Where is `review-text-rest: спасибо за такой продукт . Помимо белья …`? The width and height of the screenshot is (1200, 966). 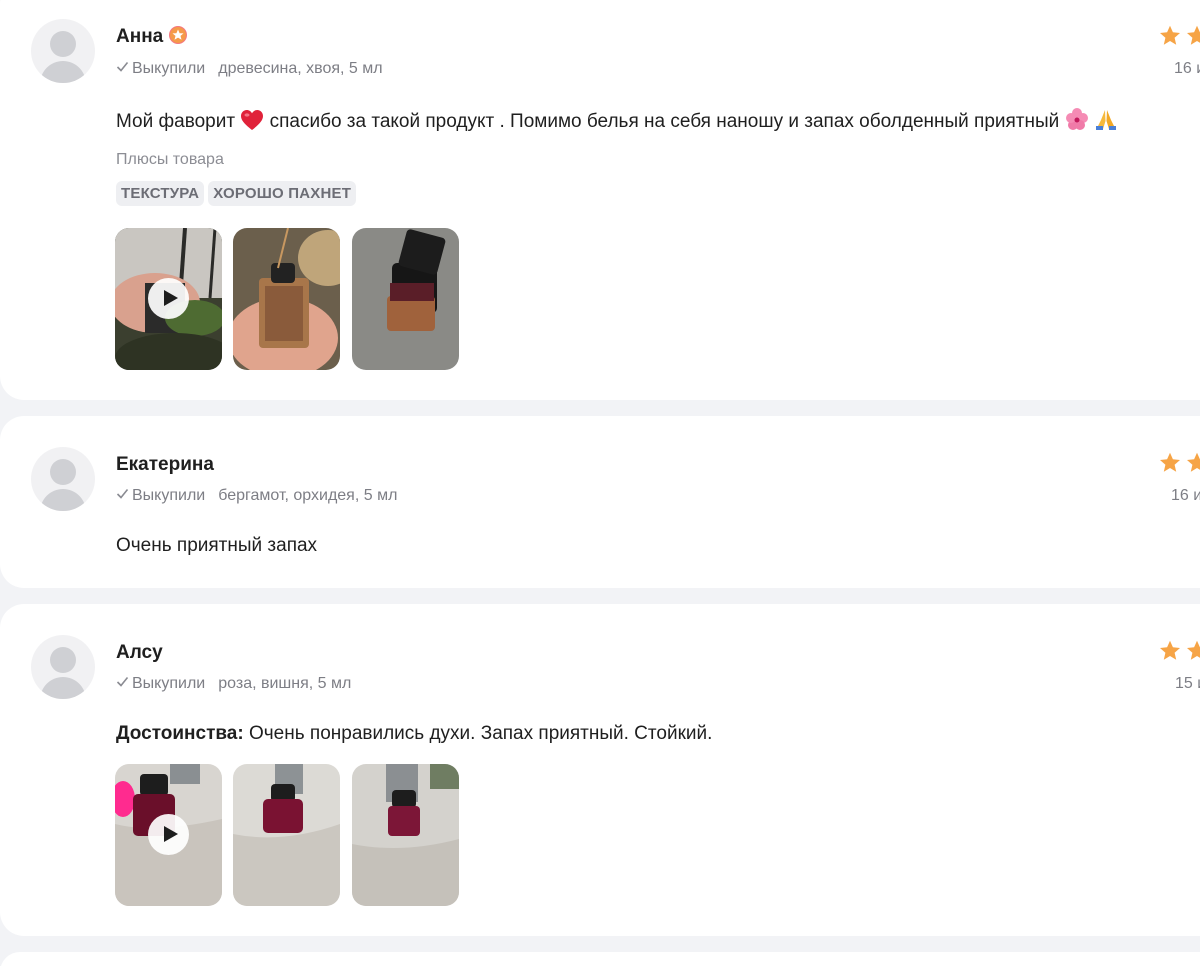
review-text-rest: спасибо за такой продукт . Помимо белья … is located at coordinates (664, 121).